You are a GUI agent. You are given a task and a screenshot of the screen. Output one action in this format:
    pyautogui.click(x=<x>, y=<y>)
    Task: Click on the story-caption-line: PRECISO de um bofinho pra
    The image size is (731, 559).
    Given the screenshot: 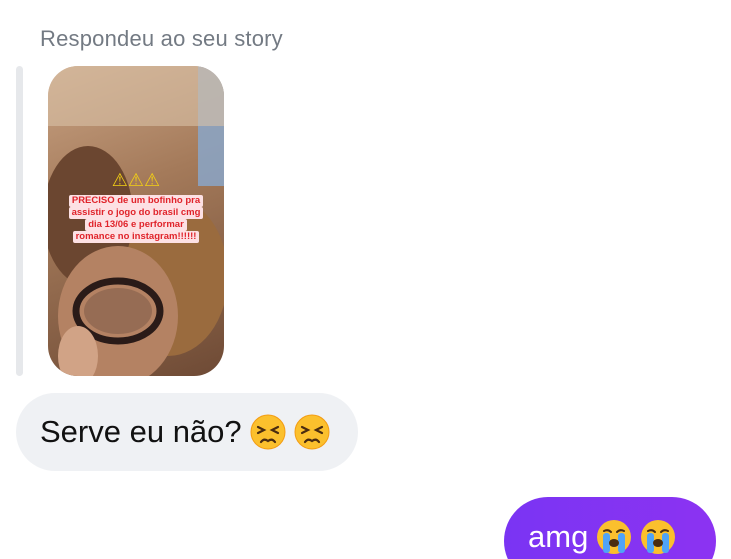 What is the action you would take?
    pyautogui.click(x=136, y=201)
    